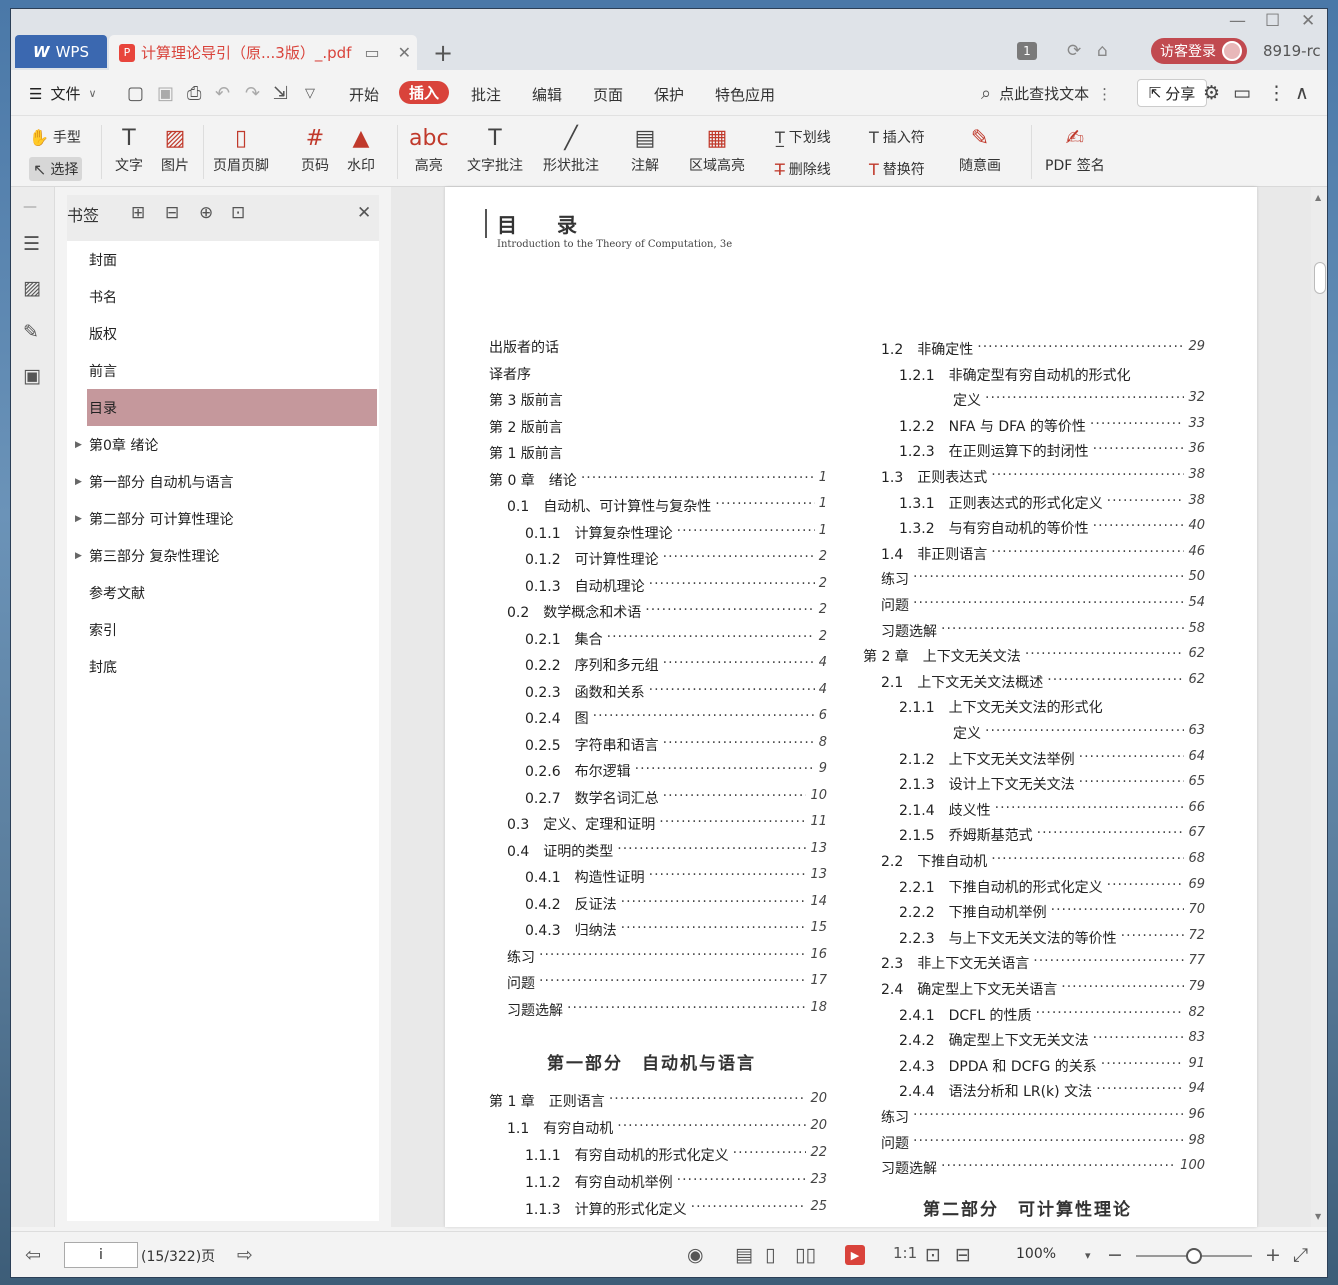  I want to click on sync-icon: ⟳, so click(1074, 51).